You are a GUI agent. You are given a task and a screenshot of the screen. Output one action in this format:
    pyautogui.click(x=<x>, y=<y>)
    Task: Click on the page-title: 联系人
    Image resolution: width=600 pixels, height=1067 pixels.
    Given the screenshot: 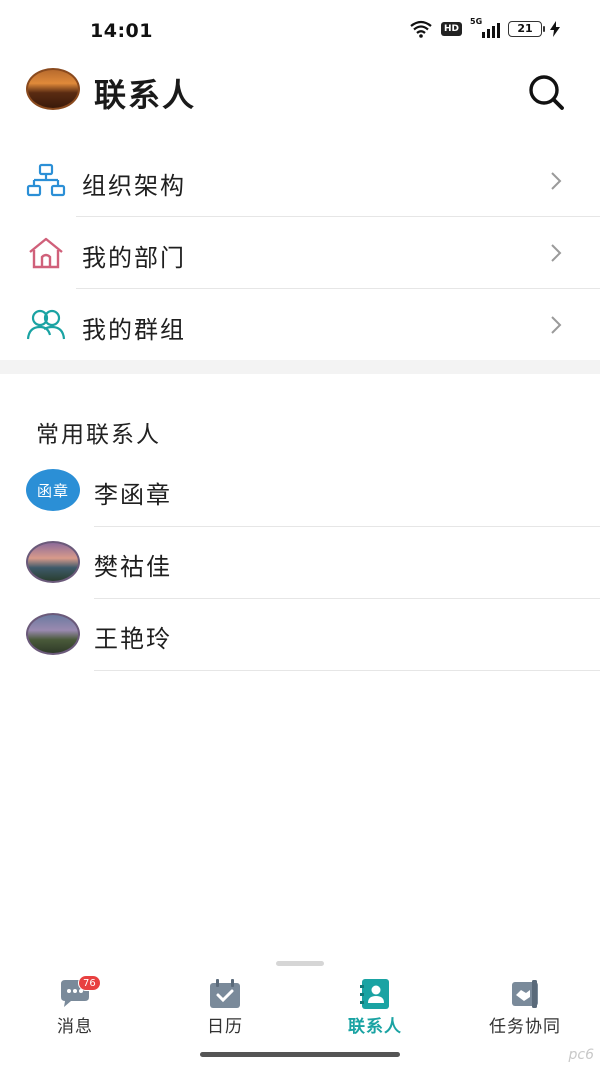 What is the action you would take?
    pyautogui.click(x=145, y=95)
    